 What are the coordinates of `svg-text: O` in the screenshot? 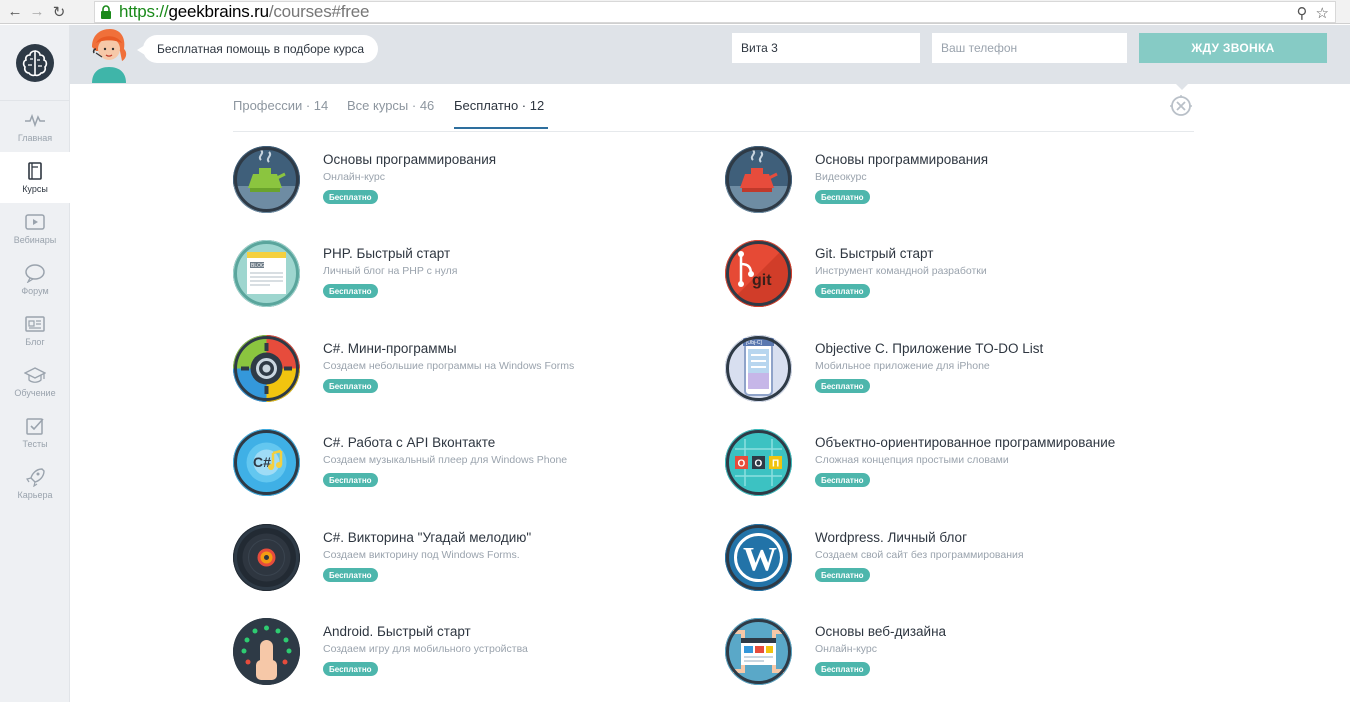 It's located at (742, 464).